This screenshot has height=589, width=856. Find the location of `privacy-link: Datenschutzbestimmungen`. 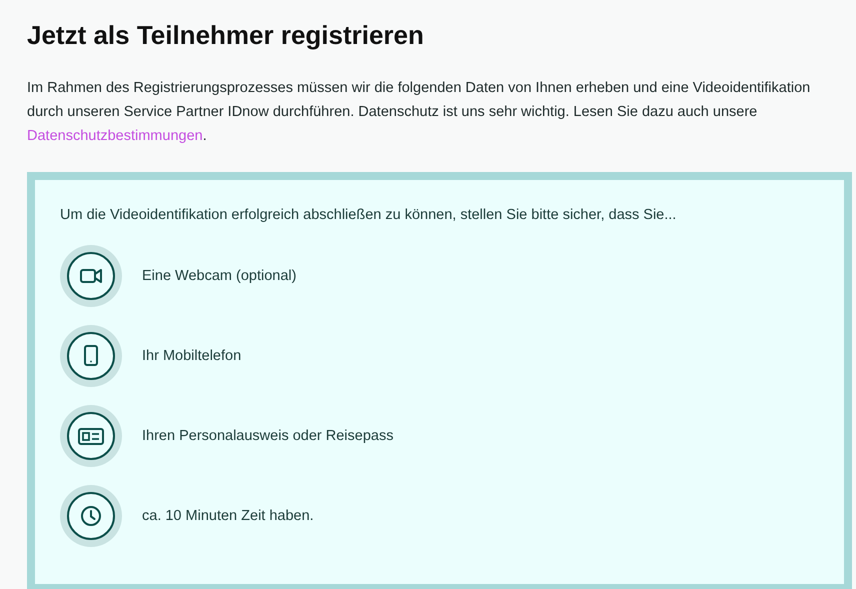

privacy-link: Datenschutzbestimmungen is located at coordinates (115, 136).